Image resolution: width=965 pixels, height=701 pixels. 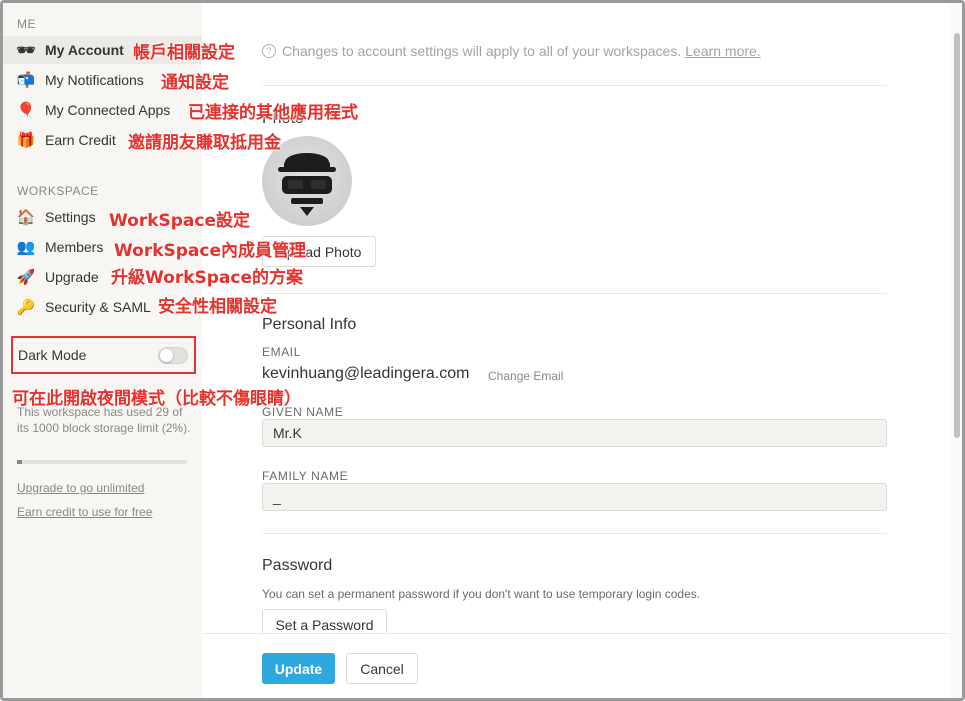 I want to click on scrollbar, so click(x=955, y=350).